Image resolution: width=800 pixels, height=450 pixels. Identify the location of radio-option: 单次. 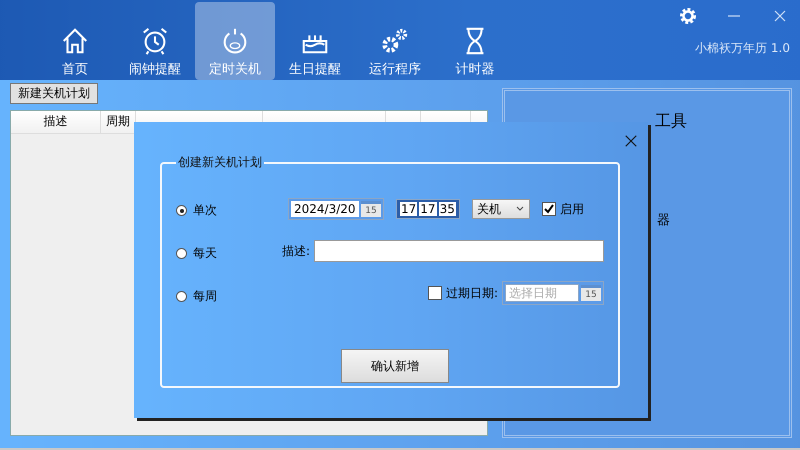
(196, 210).